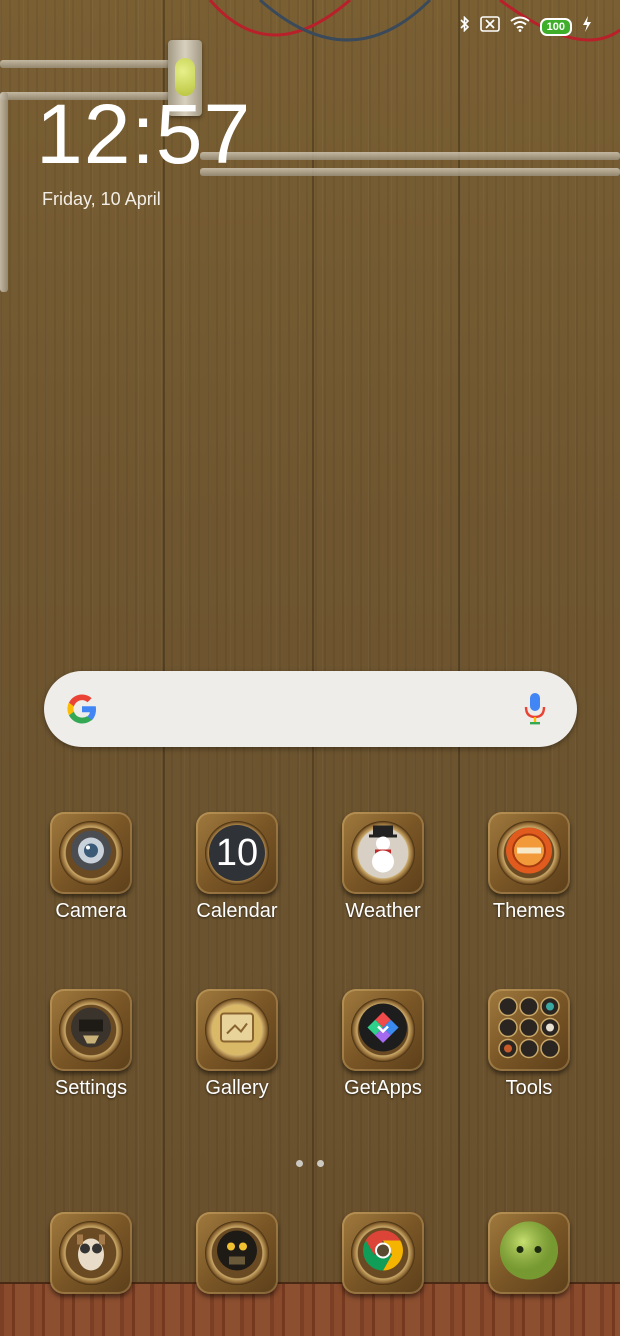  What do you see at coordinates (383, 853) in the screenshot?
I see `weather-snowman-icon` at bounding box center [383, 853].